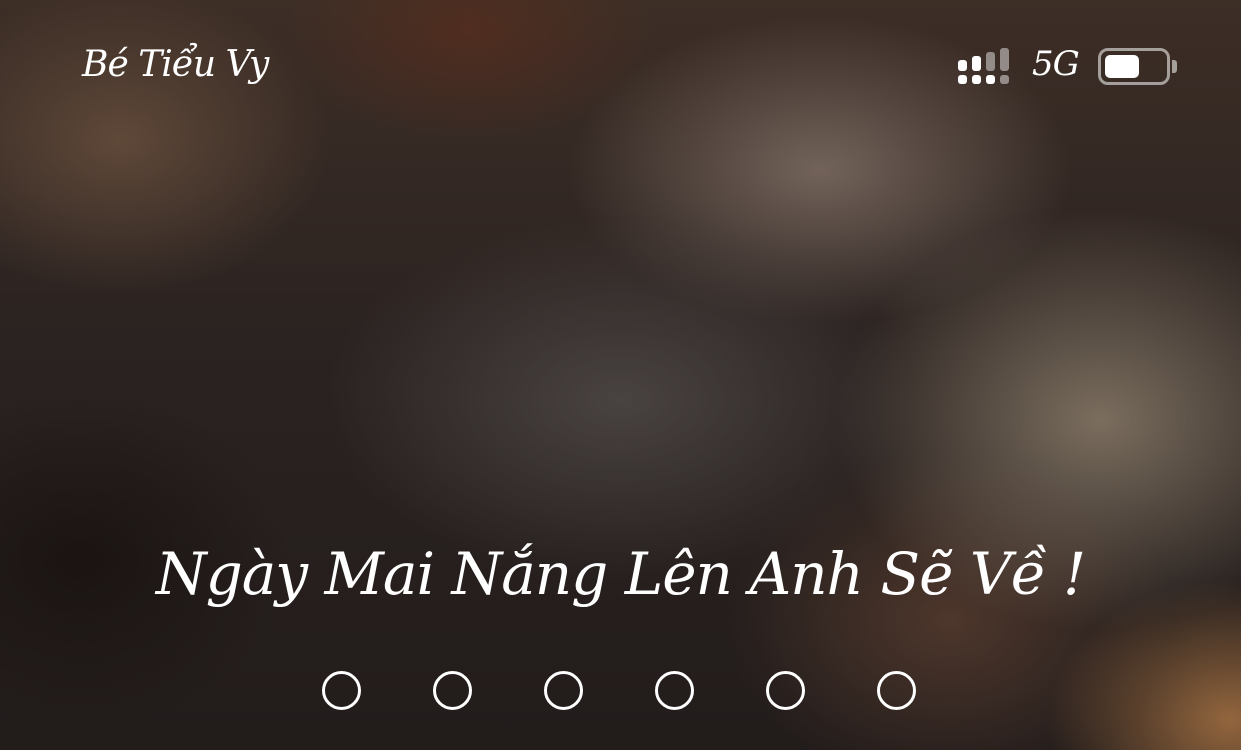 The height and width of the screenshot is (750, 1241). Describe the element at coordinates (1056, 64) in the screenshot. I see `network-type: 5G` at that location.